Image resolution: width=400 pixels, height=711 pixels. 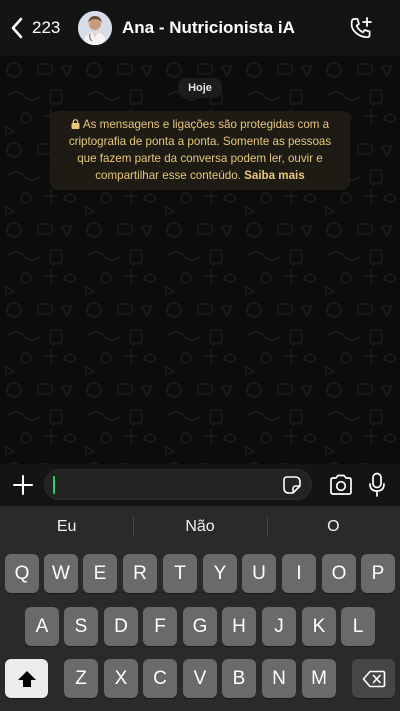 I want to click on key-y: Y, so click(x=220, y=573).